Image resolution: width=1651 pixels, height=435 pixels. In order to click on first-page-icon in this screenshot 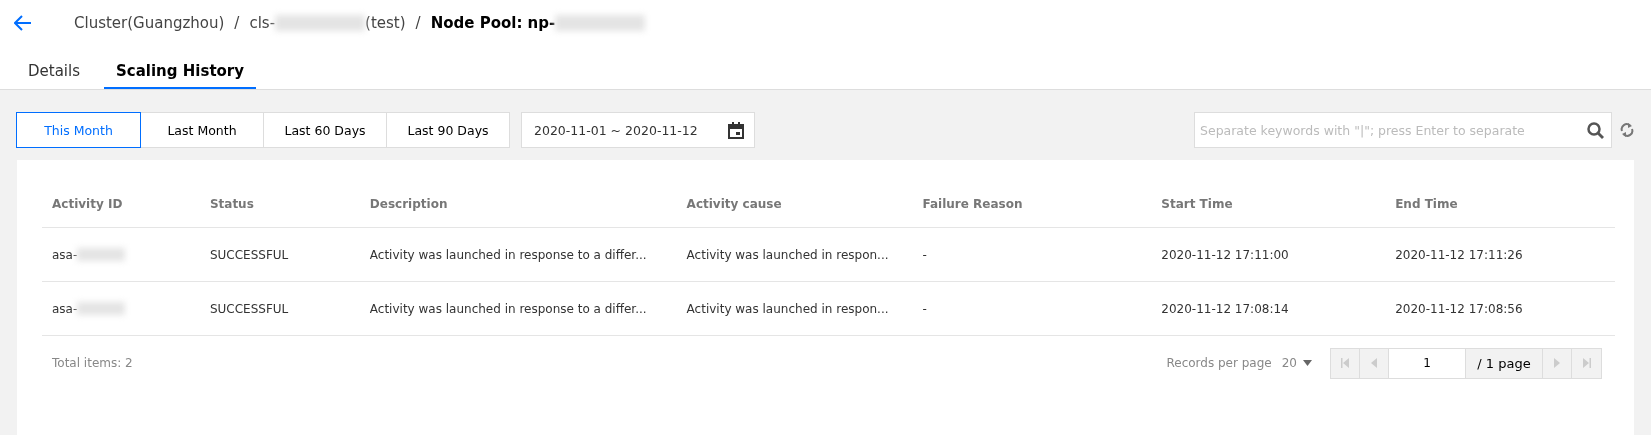, I will do `click(1345, 363)`.